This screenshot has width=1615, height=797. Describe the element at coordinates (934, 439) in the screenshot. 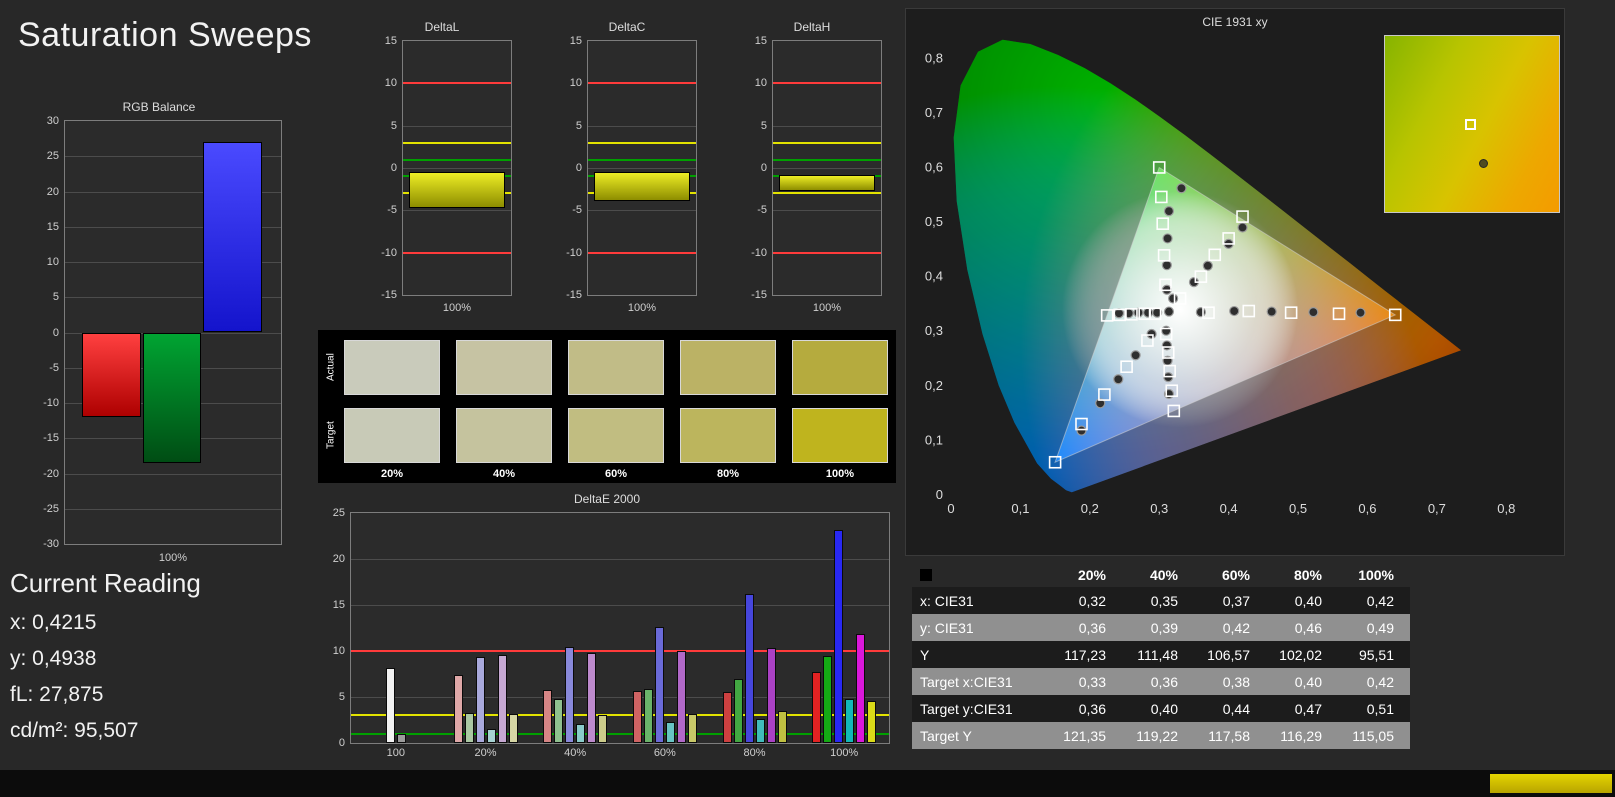

I see `cie-y-tick-label: 0,1` at that location.